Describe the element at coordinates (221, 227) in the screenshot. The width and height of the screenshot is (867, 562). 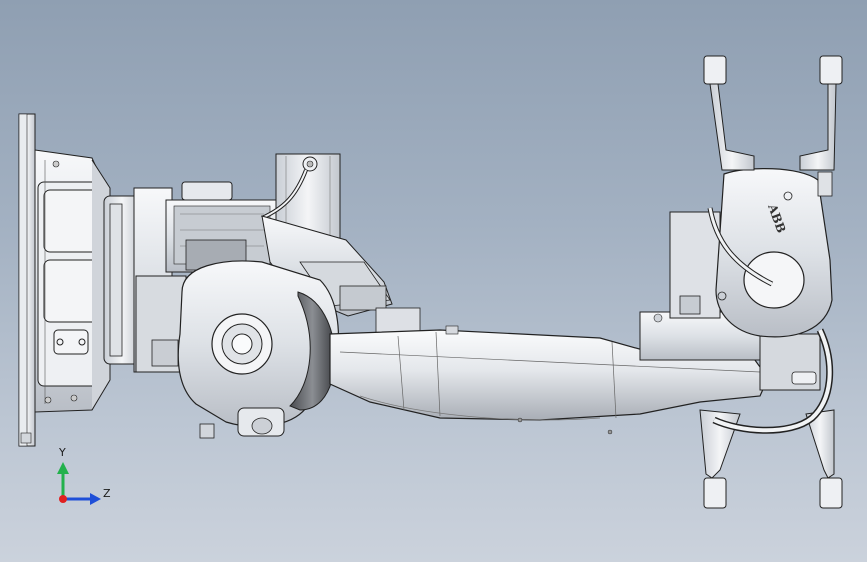
I see `axis2-motor` at that location.